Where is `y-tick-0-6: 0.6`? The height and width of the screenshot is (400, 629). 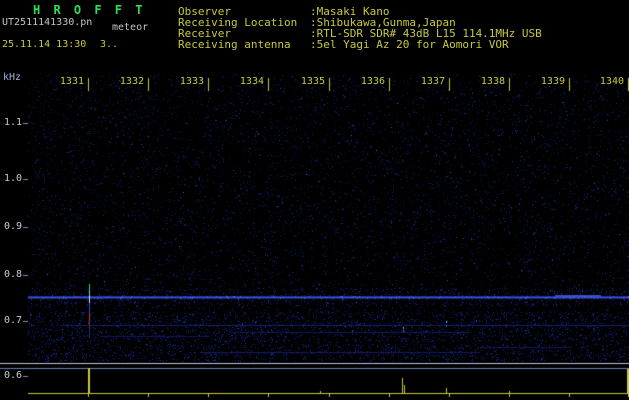 y-tick-0-6: 0.6 is located at coordinates (12, 375).